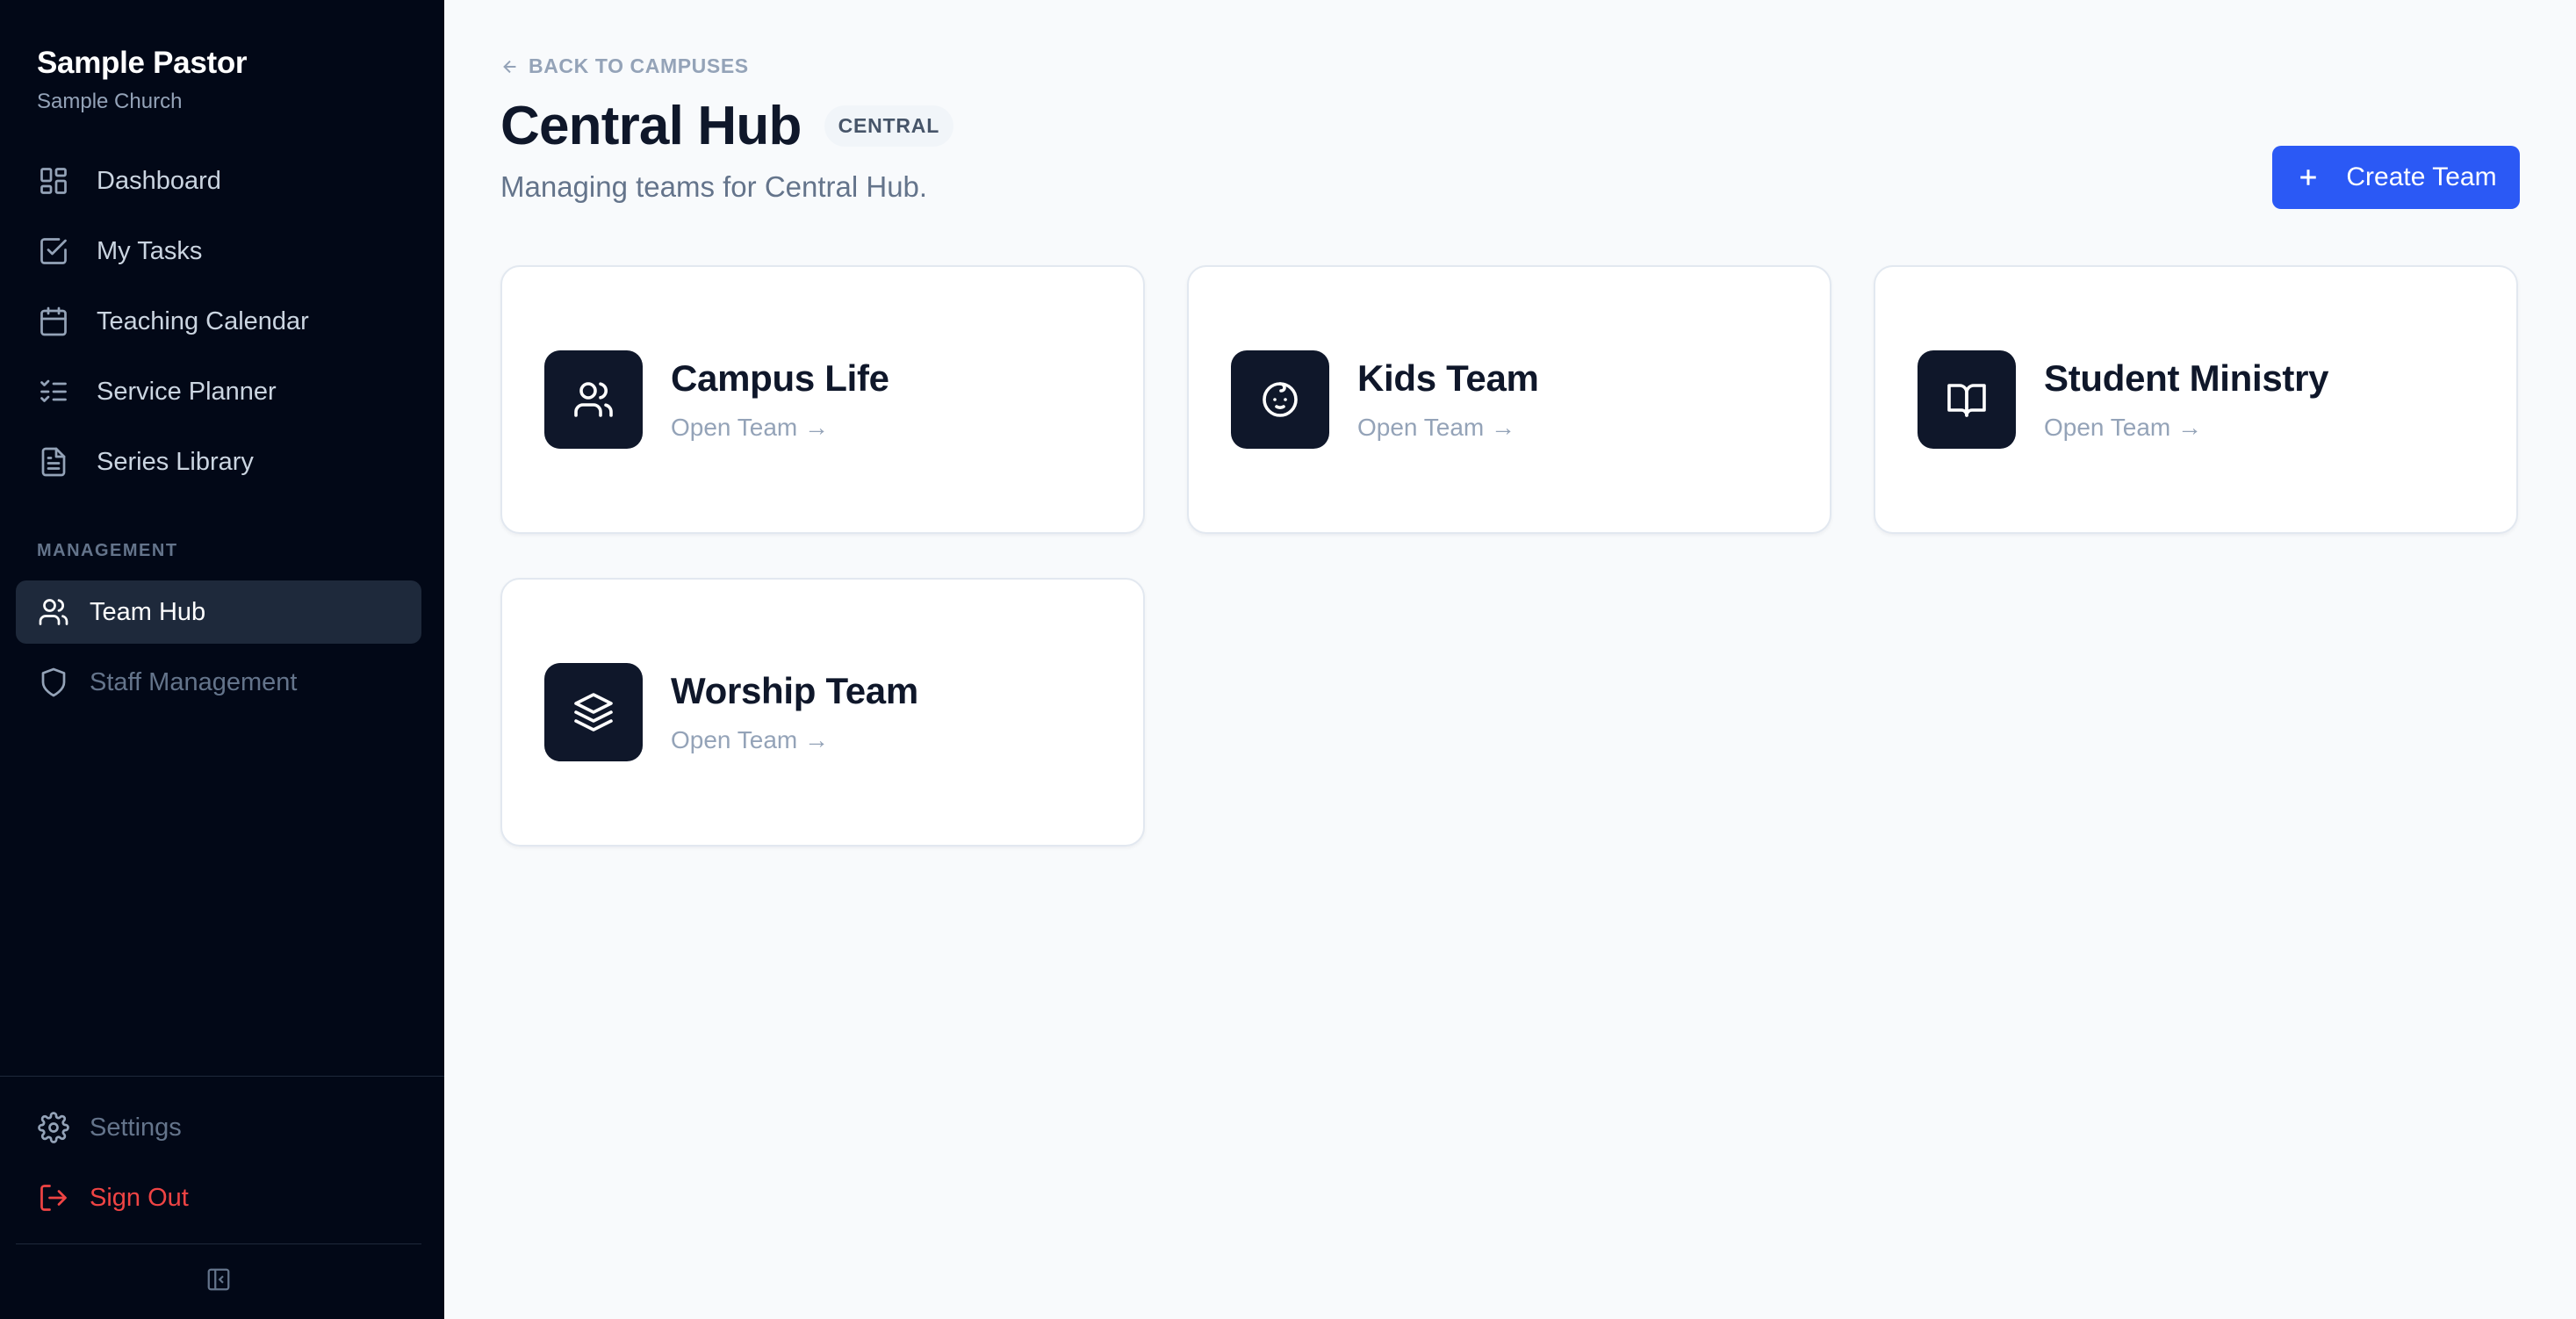  I want to click on brand: Sample Pastor Sample Church, so click(222, 57).